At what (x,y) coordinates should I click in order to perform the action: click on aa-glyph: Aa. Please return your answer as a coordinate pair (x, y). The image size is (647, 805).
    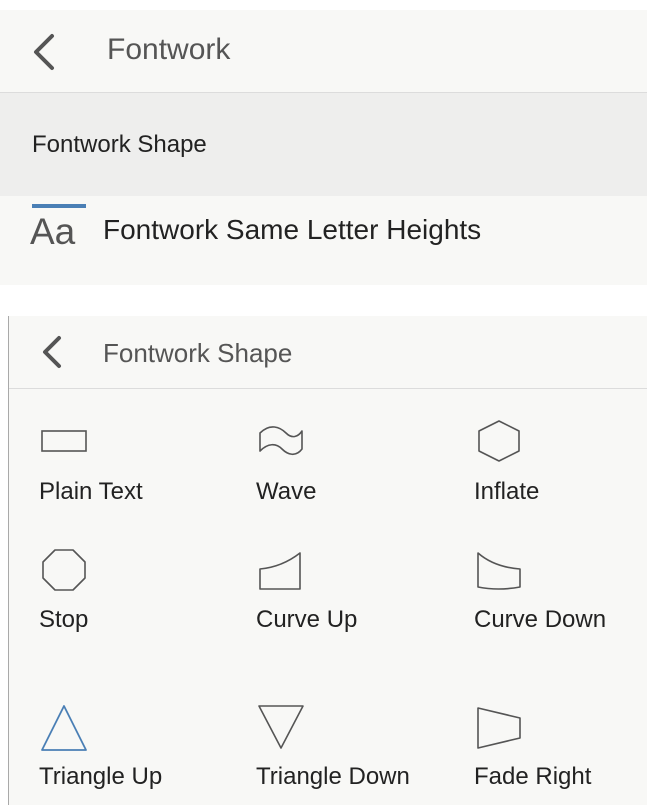
    Looking at the image, I should click on (53, 231).